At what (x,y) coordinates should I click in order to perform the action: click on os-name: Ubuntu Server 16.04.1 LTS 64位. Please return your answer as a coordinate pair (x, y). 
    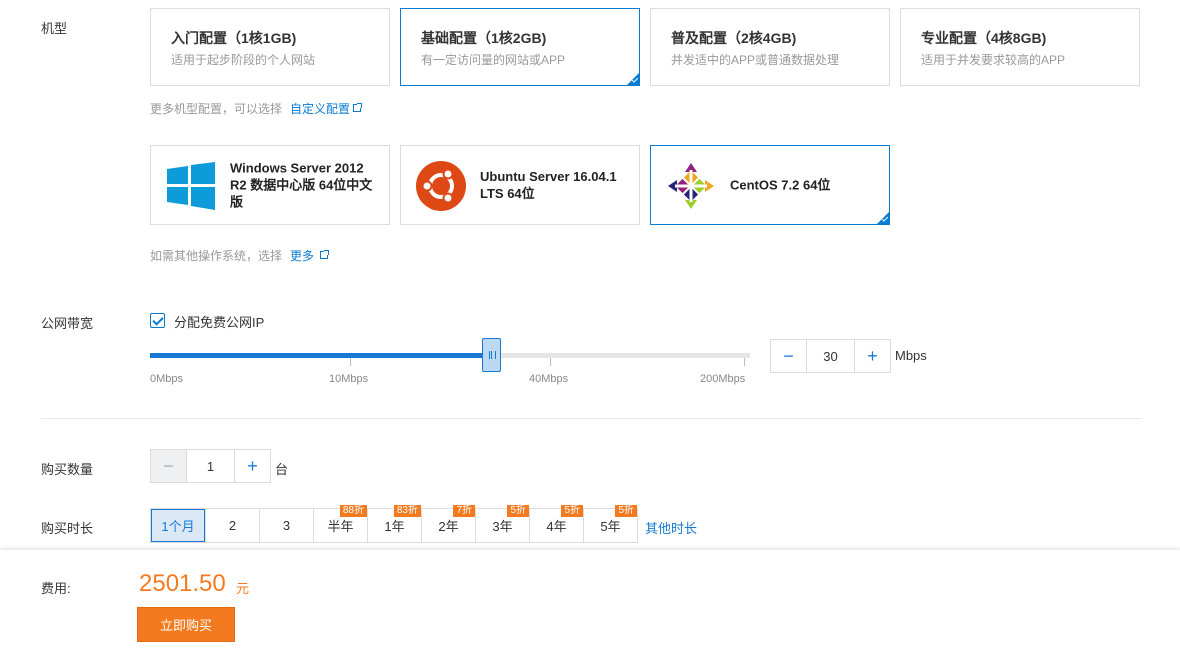
    Looking at the image, I should click on (548, 185).